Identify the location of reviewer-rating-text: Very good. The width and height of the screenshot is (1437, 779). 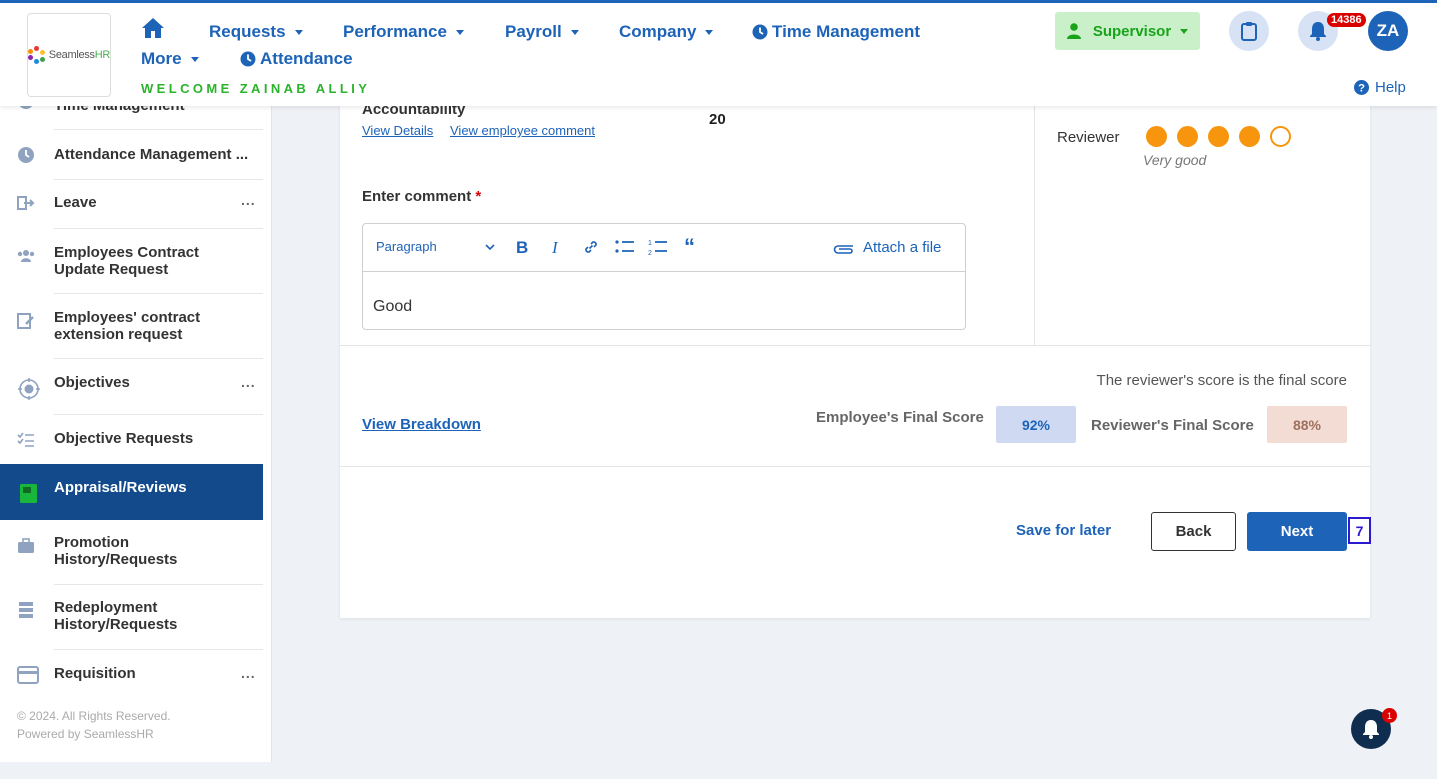
(1175, 160).